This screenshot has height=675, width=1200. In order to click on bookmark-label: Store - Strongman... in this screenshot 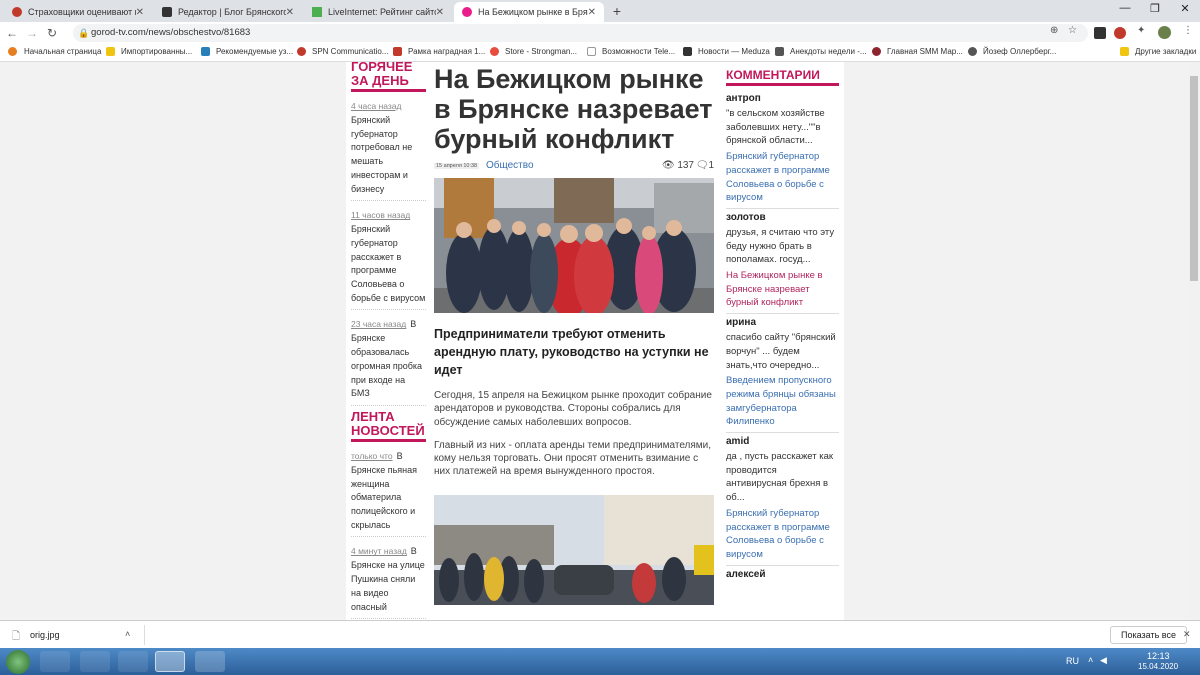, I will do `click(541, 51)`.